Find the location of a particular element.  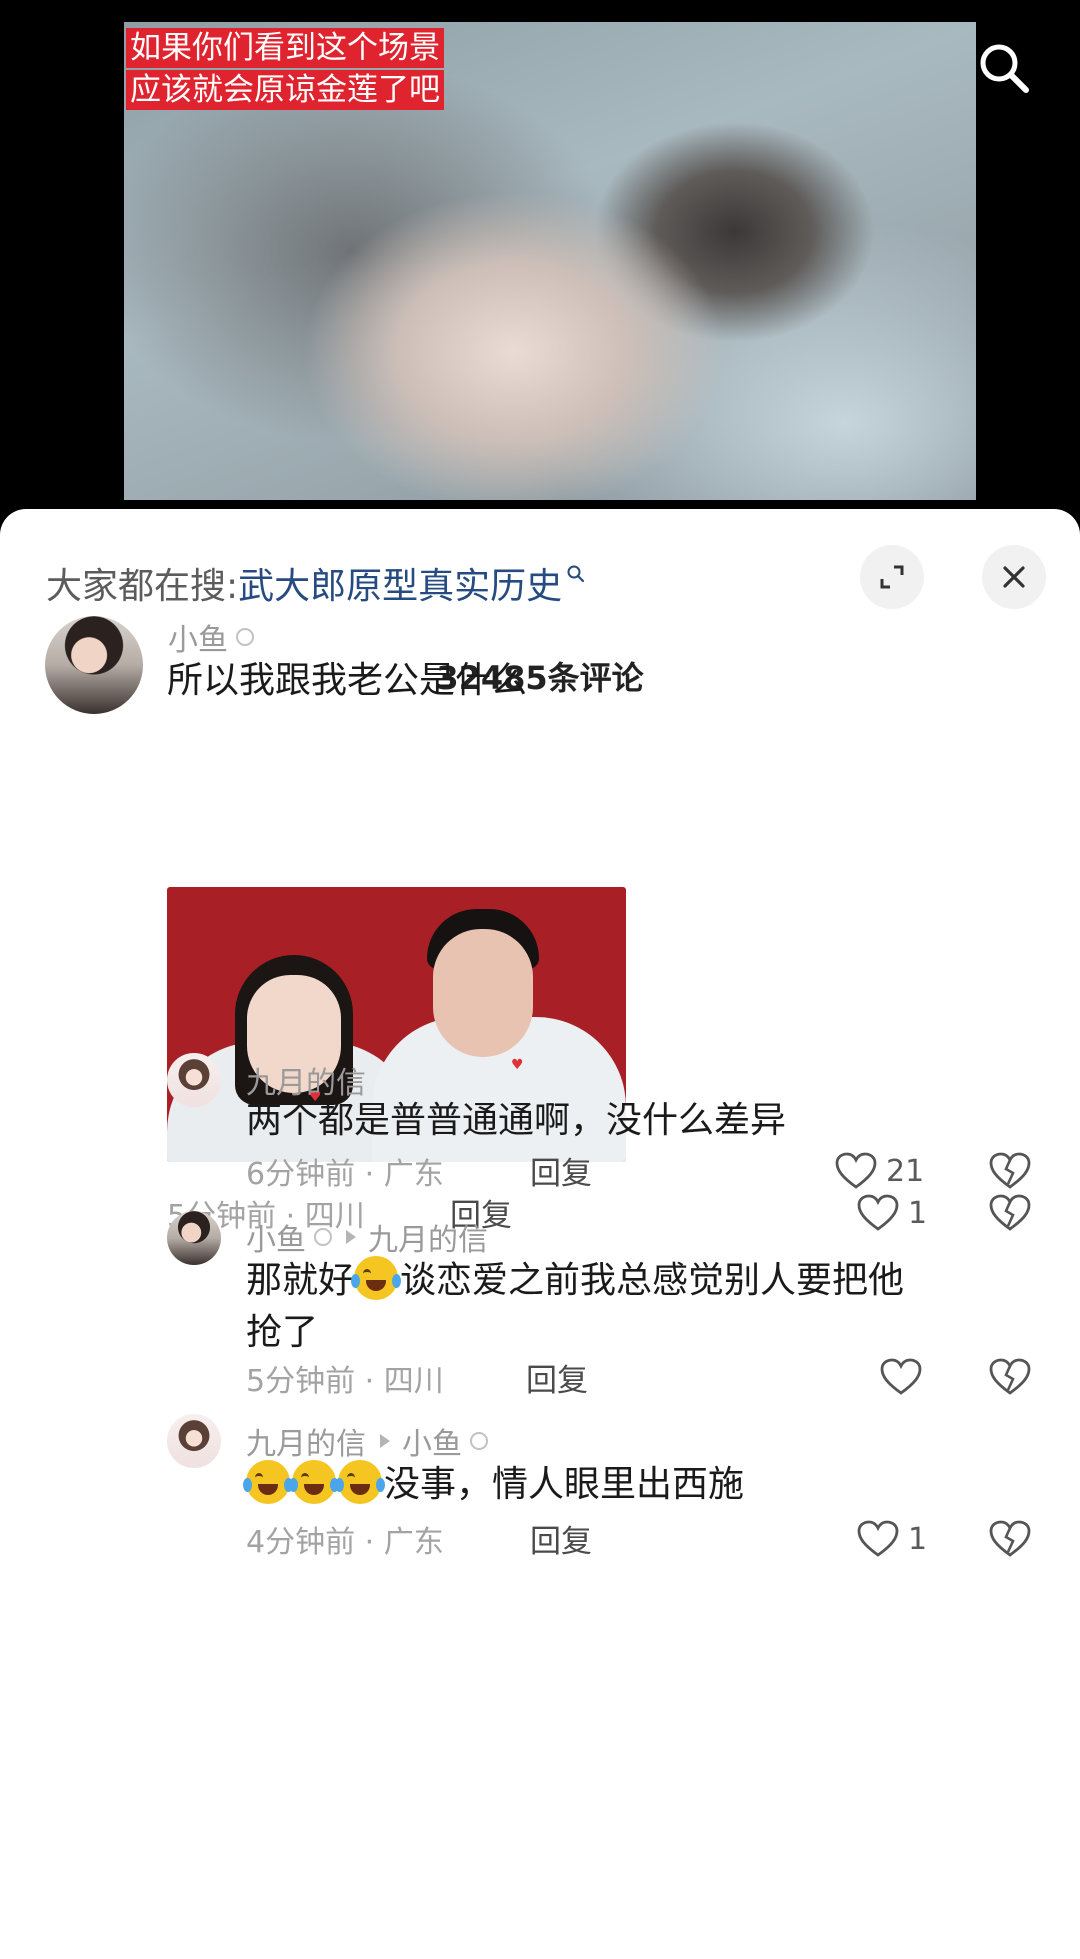

trending-search-term: 武大郎原型真实历史 is located at coordinates (400, 583).